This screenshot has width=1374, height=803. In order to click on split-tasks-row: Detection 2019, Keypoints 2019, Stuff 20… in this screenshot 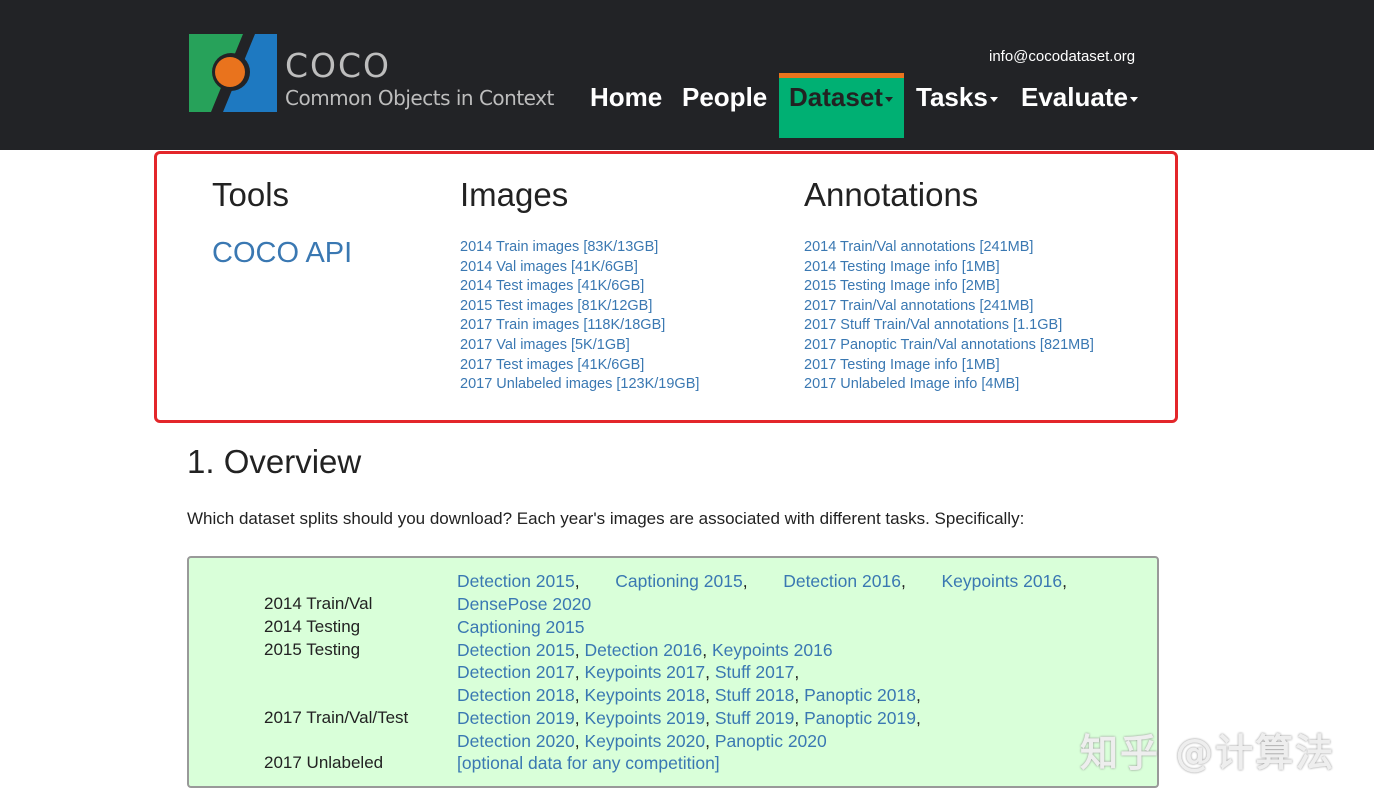, I will do `click(689, 718)`.